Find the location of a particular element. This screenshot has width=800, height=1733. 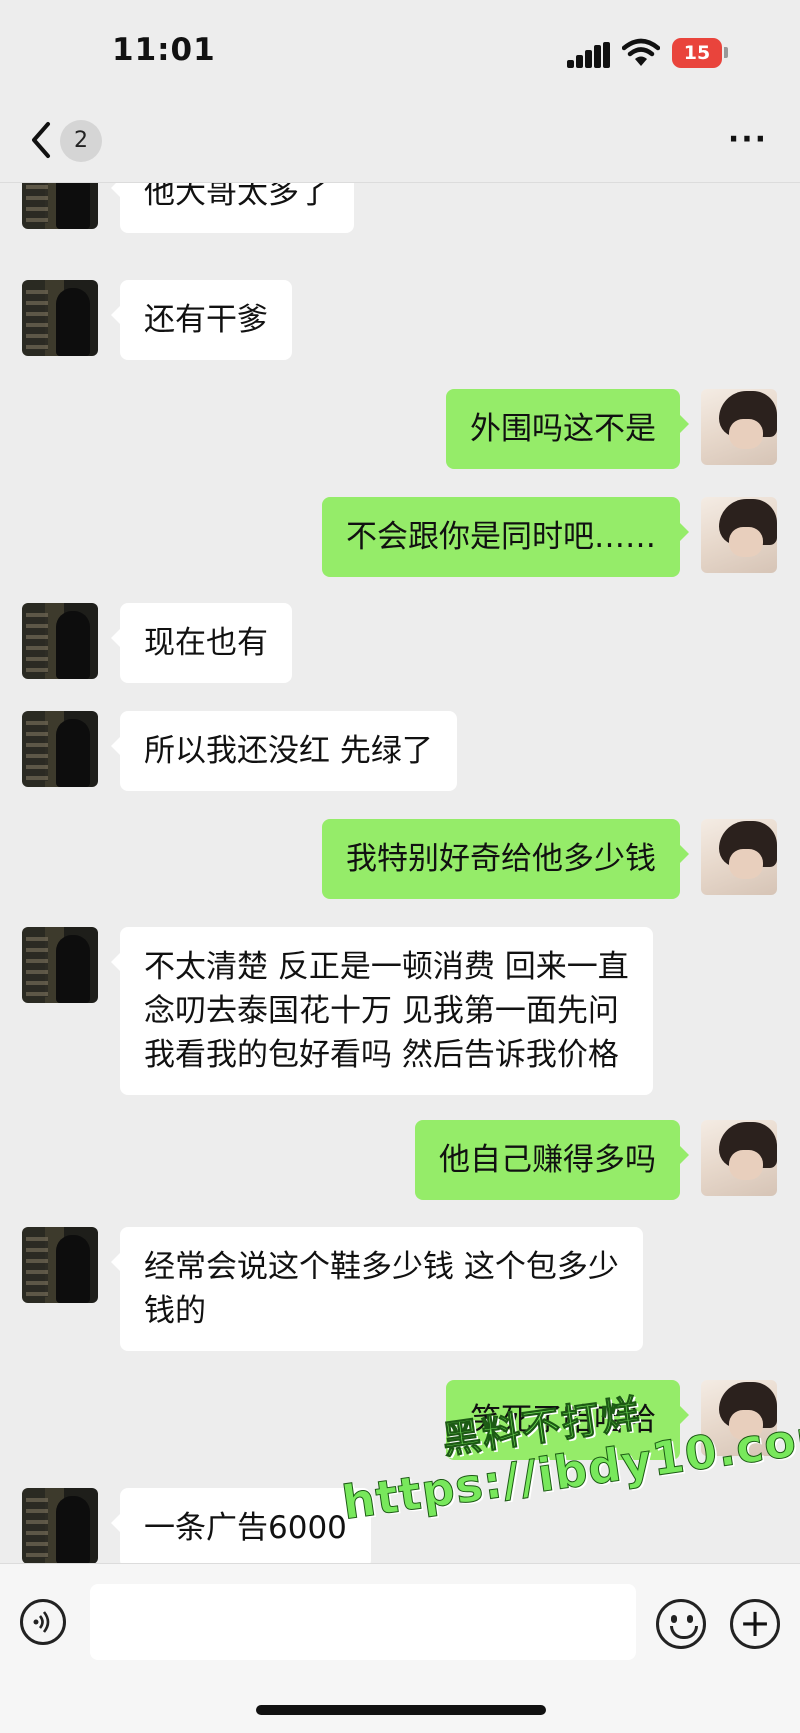

more-options-button: ··· is located at coordinates (748, 142).